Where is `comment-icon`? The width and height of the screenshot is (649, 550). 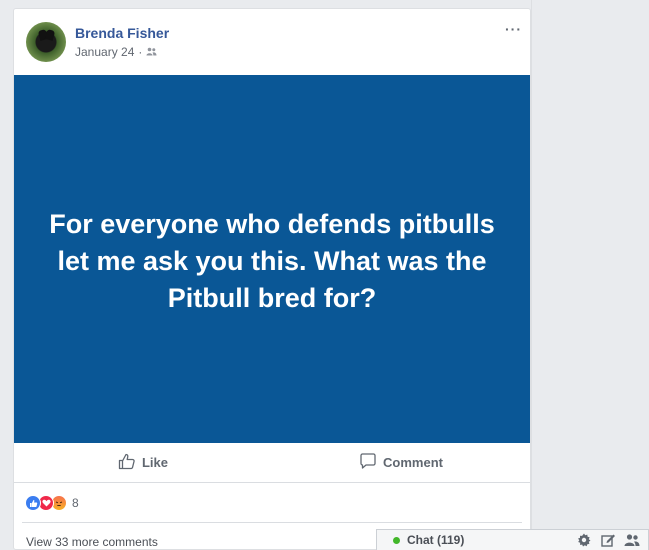
comment-icon is located at coordinates (368, 462).